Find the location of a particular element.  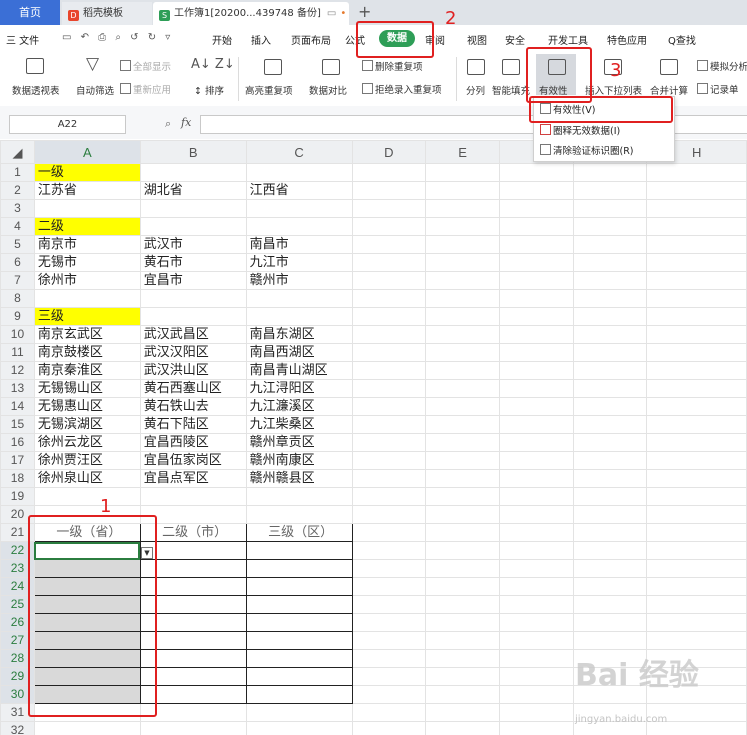

cell-B13: 黄石西塞山区 is located at coordinates (193, 388).